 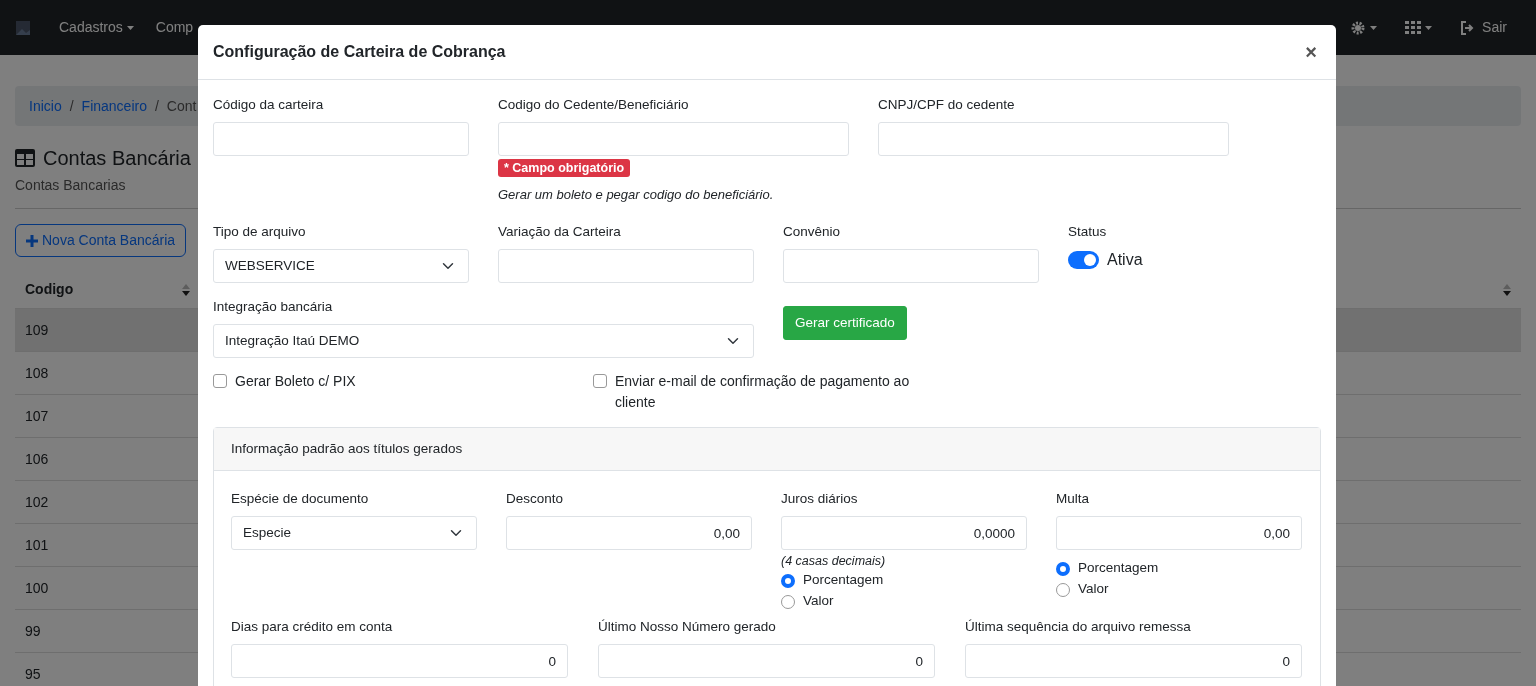 I want to click on apps-menu, so click(x=1419, y=27).